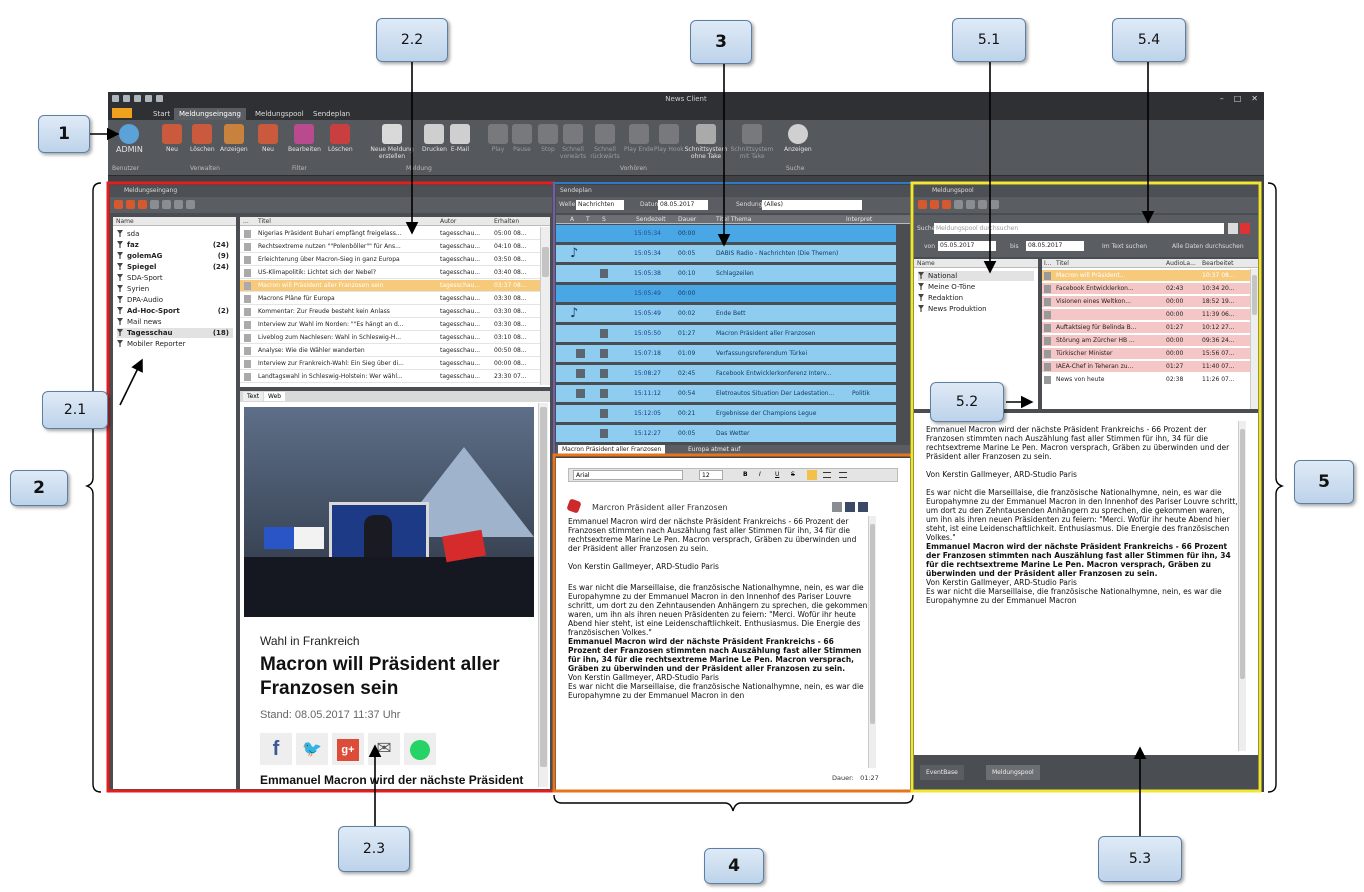 This screenshot has width=1364, height=892. I want to click on facebook-icon: f, so click(276, 749).